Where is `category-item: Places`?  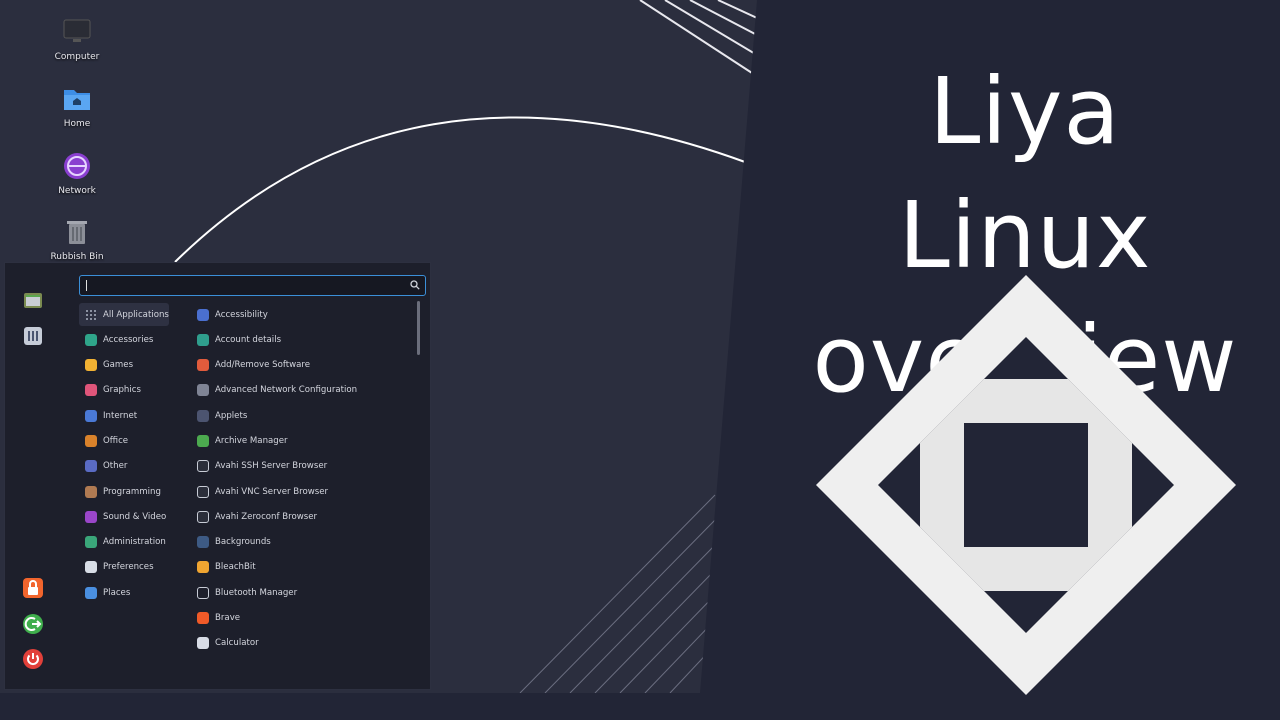 category-item: Places is located at coordinates (124, 592).